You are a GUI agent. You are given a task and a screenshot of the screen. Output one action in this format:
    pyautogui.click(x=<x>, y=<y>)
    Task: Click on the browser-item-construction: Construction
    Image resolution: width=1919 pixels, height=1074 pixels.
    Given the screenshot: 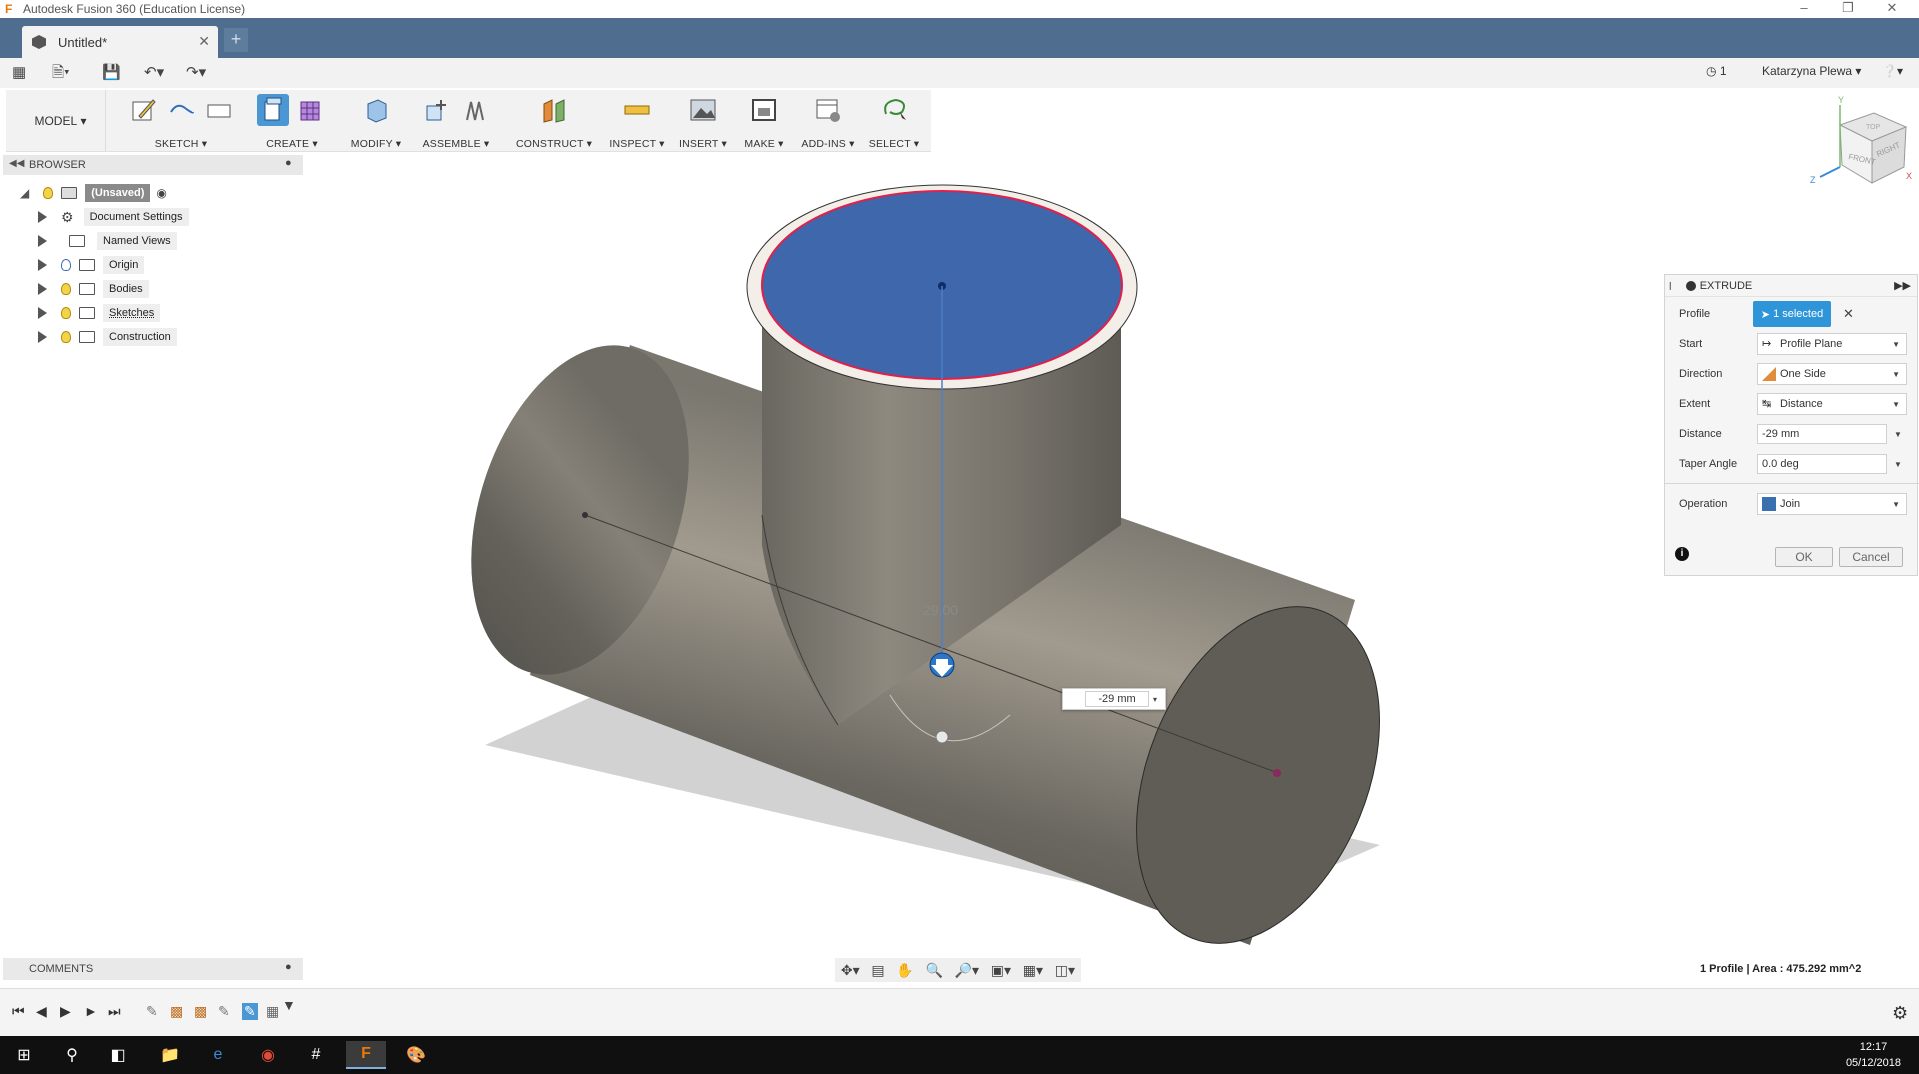 What is the action you would take?
    pyautogui.click(x=107, y=337)
    